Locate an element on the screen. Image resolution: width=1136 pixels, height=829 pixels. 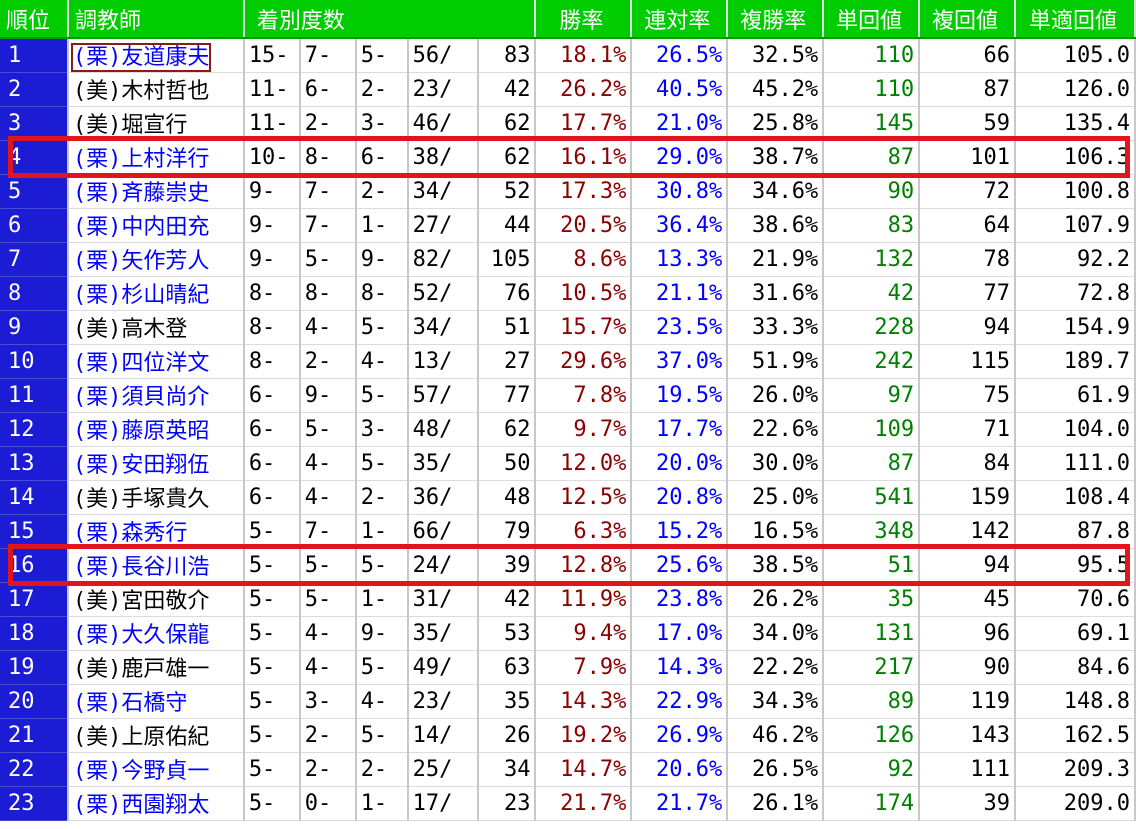
record-total: 51 is located at coordinates (507, 327).